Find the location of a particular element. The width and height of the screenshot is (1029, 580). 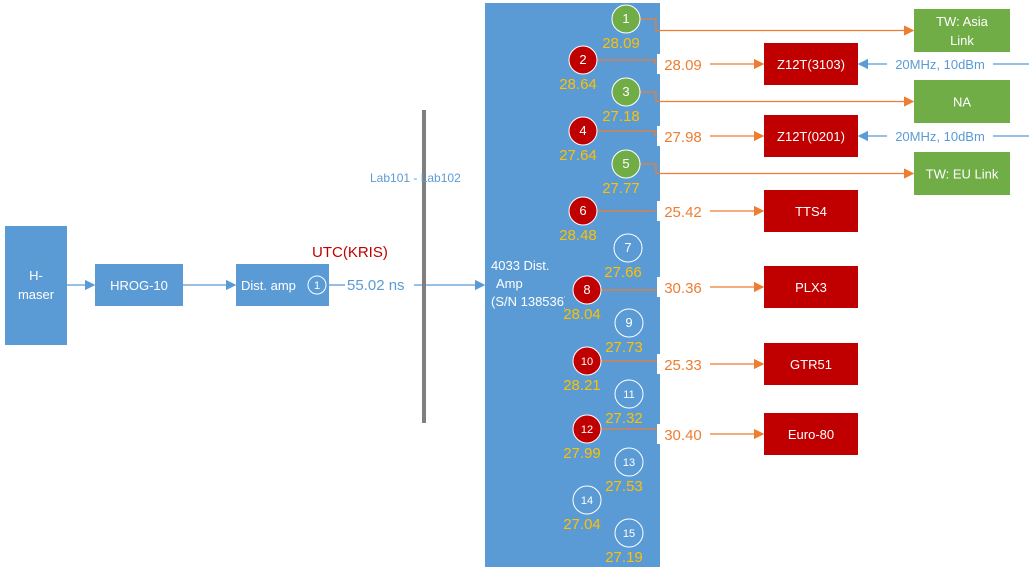

target-label: GTR51 is located at coordinates (811, 364).